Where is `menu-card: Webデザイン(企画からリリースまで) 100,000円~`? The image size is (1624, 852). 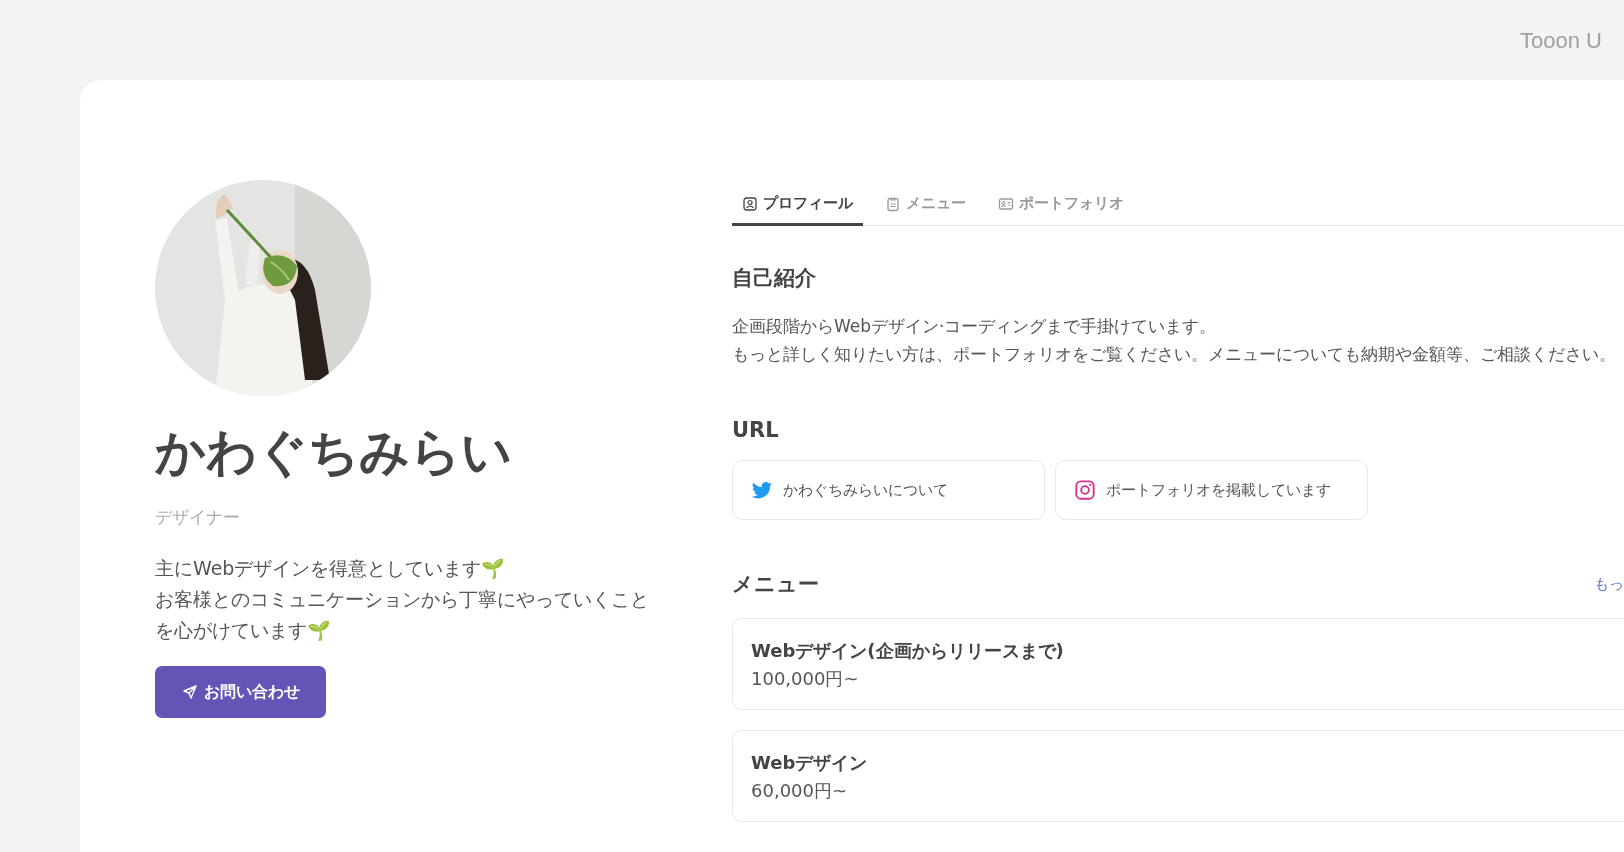
menu-card: Webデザイン(企画からリリースまで) 100,000円~ is located at coordinates (1178, 664).